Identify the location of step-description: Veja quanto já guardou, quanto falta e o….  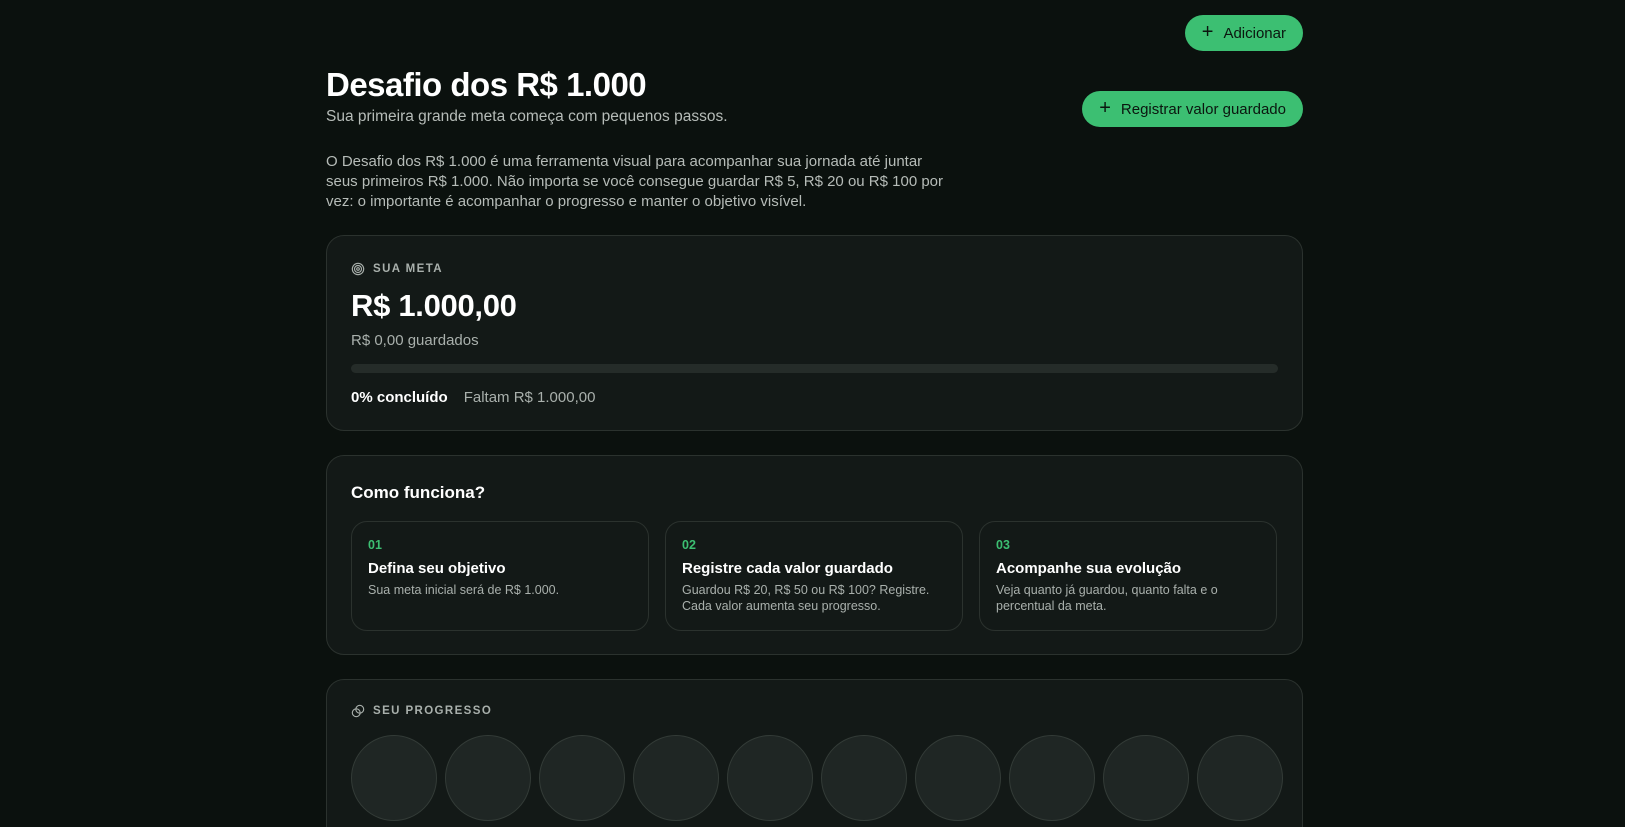
(1107, 598).